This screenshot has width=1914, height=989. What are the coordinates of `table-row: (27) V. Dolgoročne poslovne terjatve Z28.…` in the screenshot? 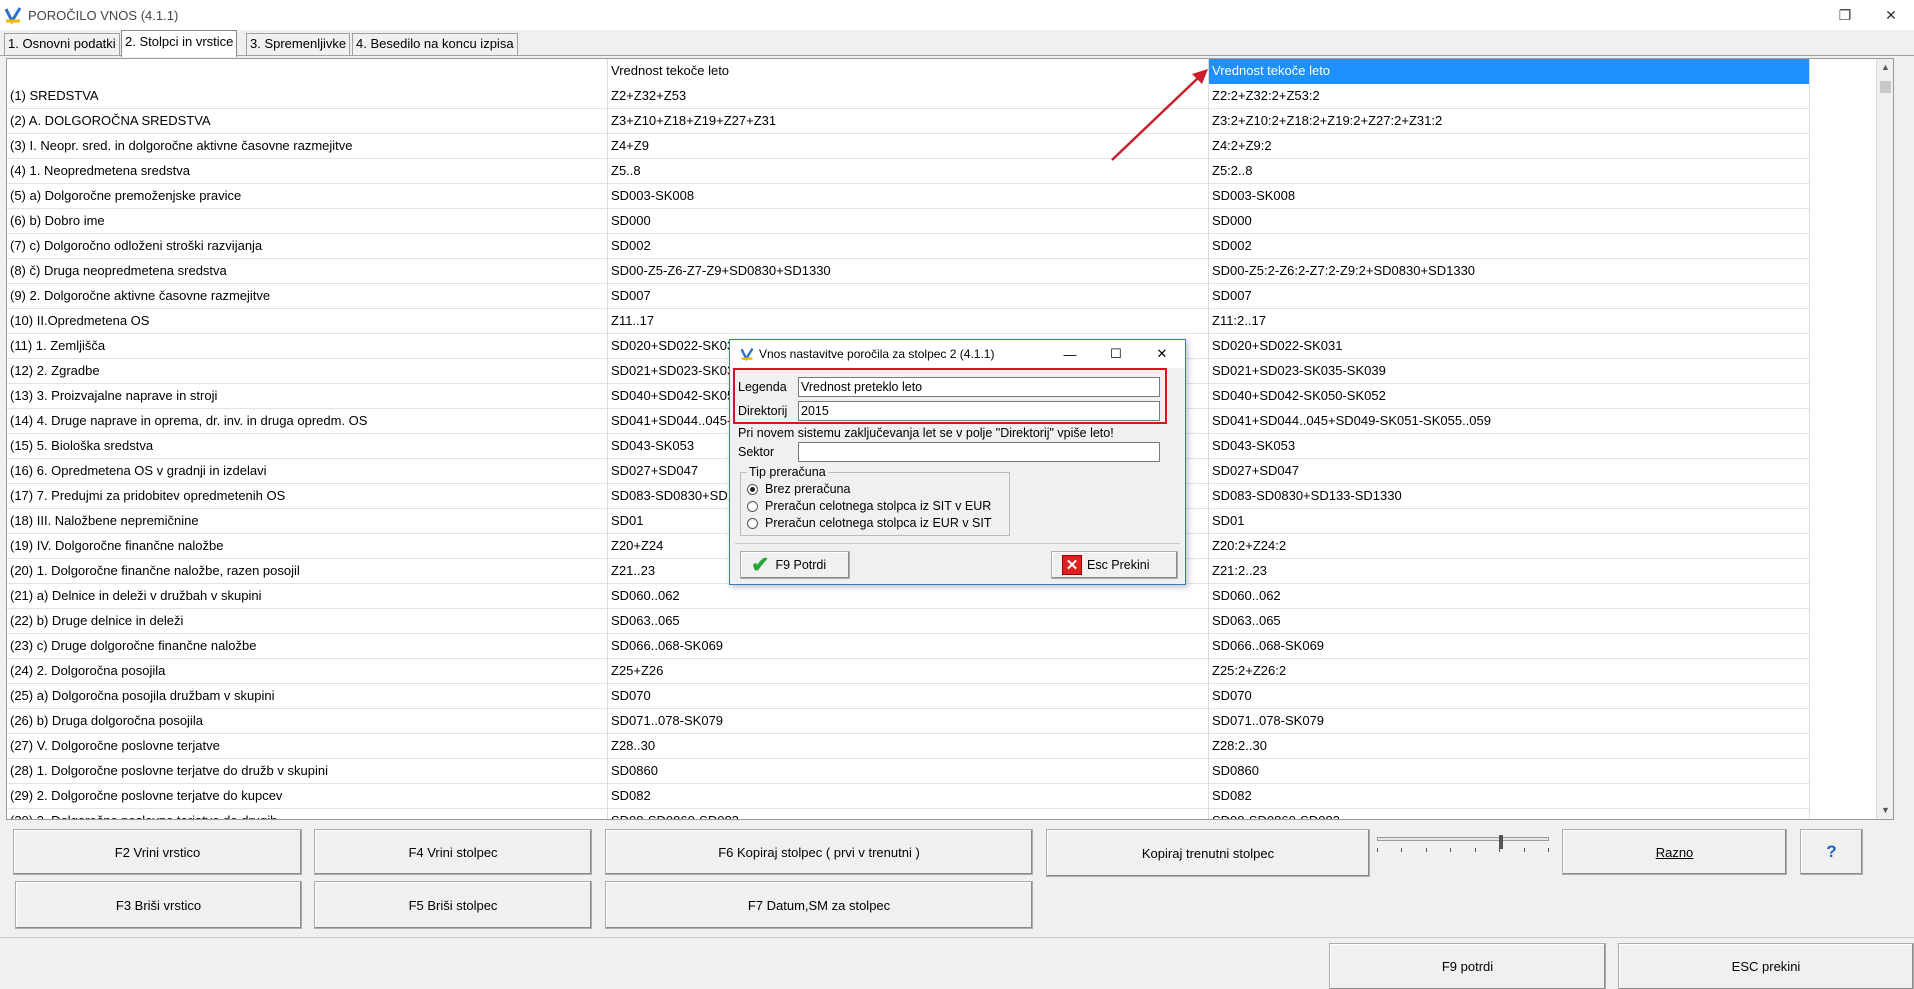 It's located at (908, 746).